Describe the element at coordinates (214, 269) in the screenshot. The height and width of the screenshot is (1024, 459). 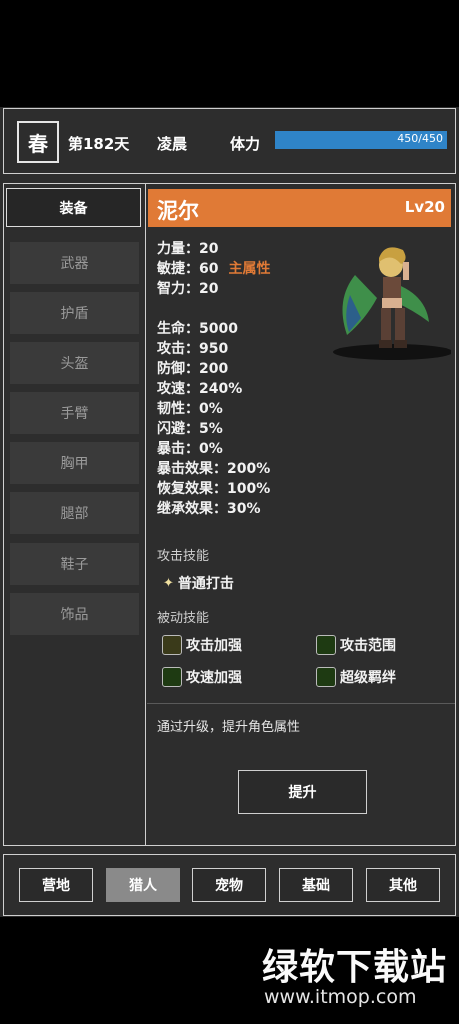
I see `attr-agility: 敏捷：60 主属性` at that location.